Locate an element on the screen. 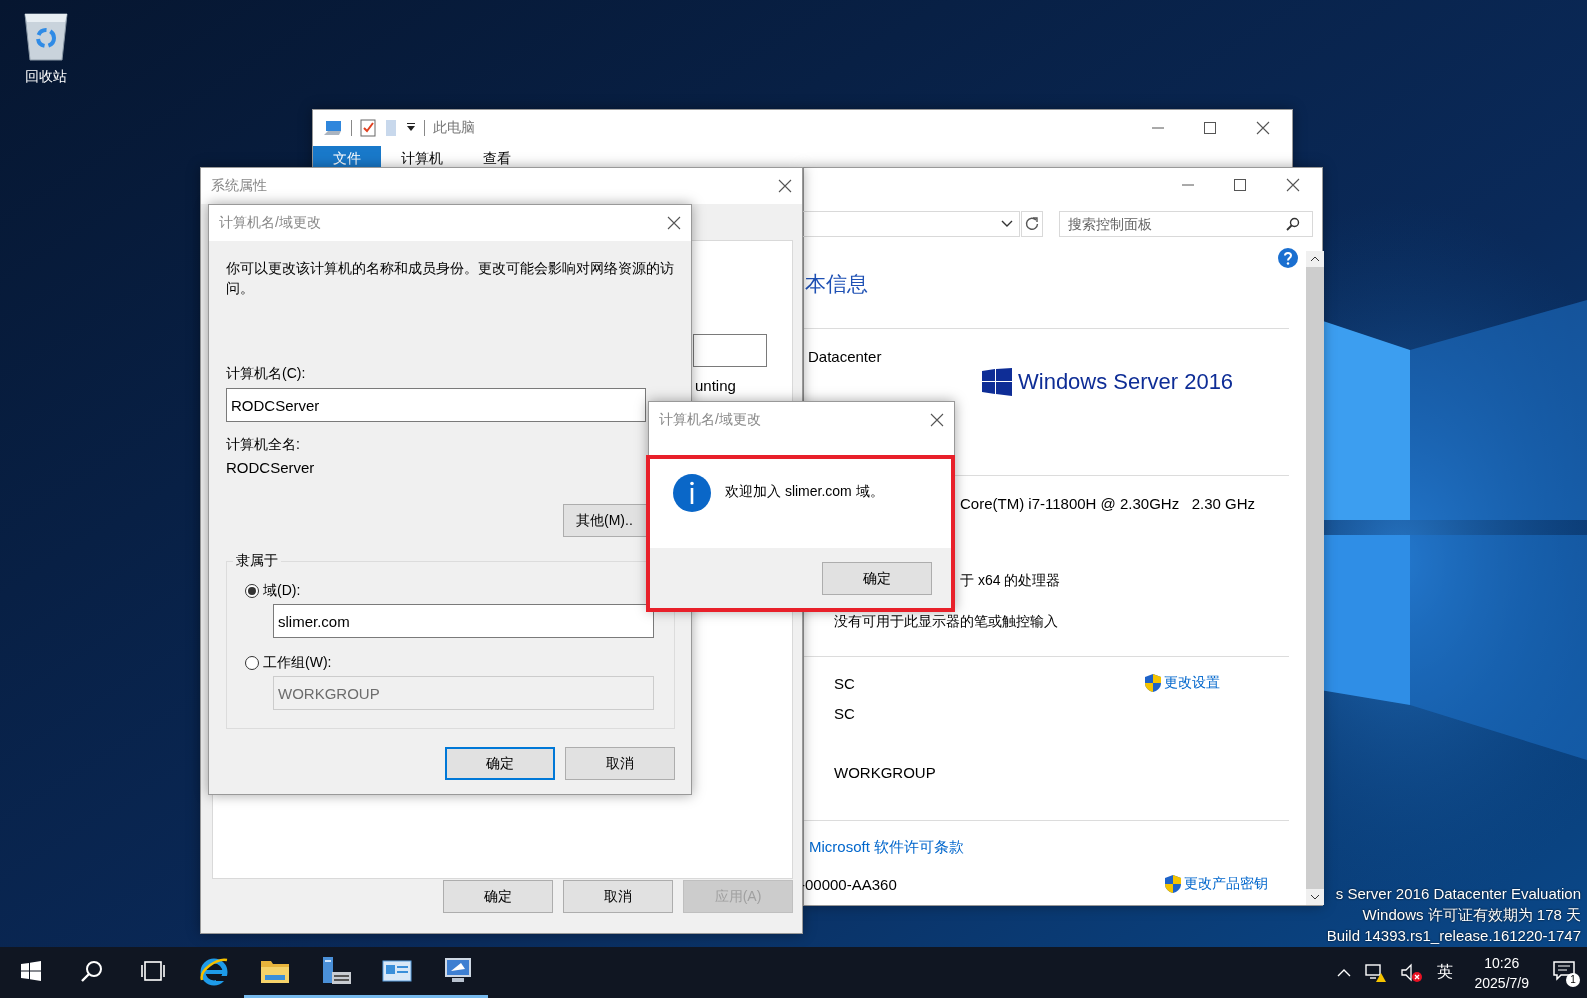 The image size is (1587, 998). full-name-text: RODCServer is located at coordinates (271, 467).